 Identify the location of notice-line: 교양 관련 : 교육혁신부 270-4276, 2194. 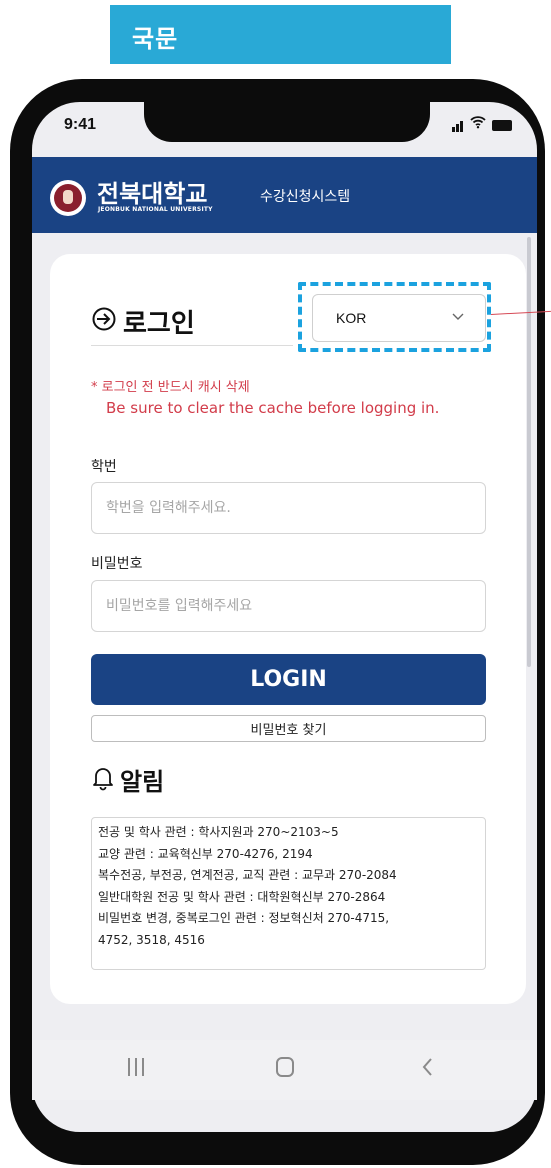
(205, 853).